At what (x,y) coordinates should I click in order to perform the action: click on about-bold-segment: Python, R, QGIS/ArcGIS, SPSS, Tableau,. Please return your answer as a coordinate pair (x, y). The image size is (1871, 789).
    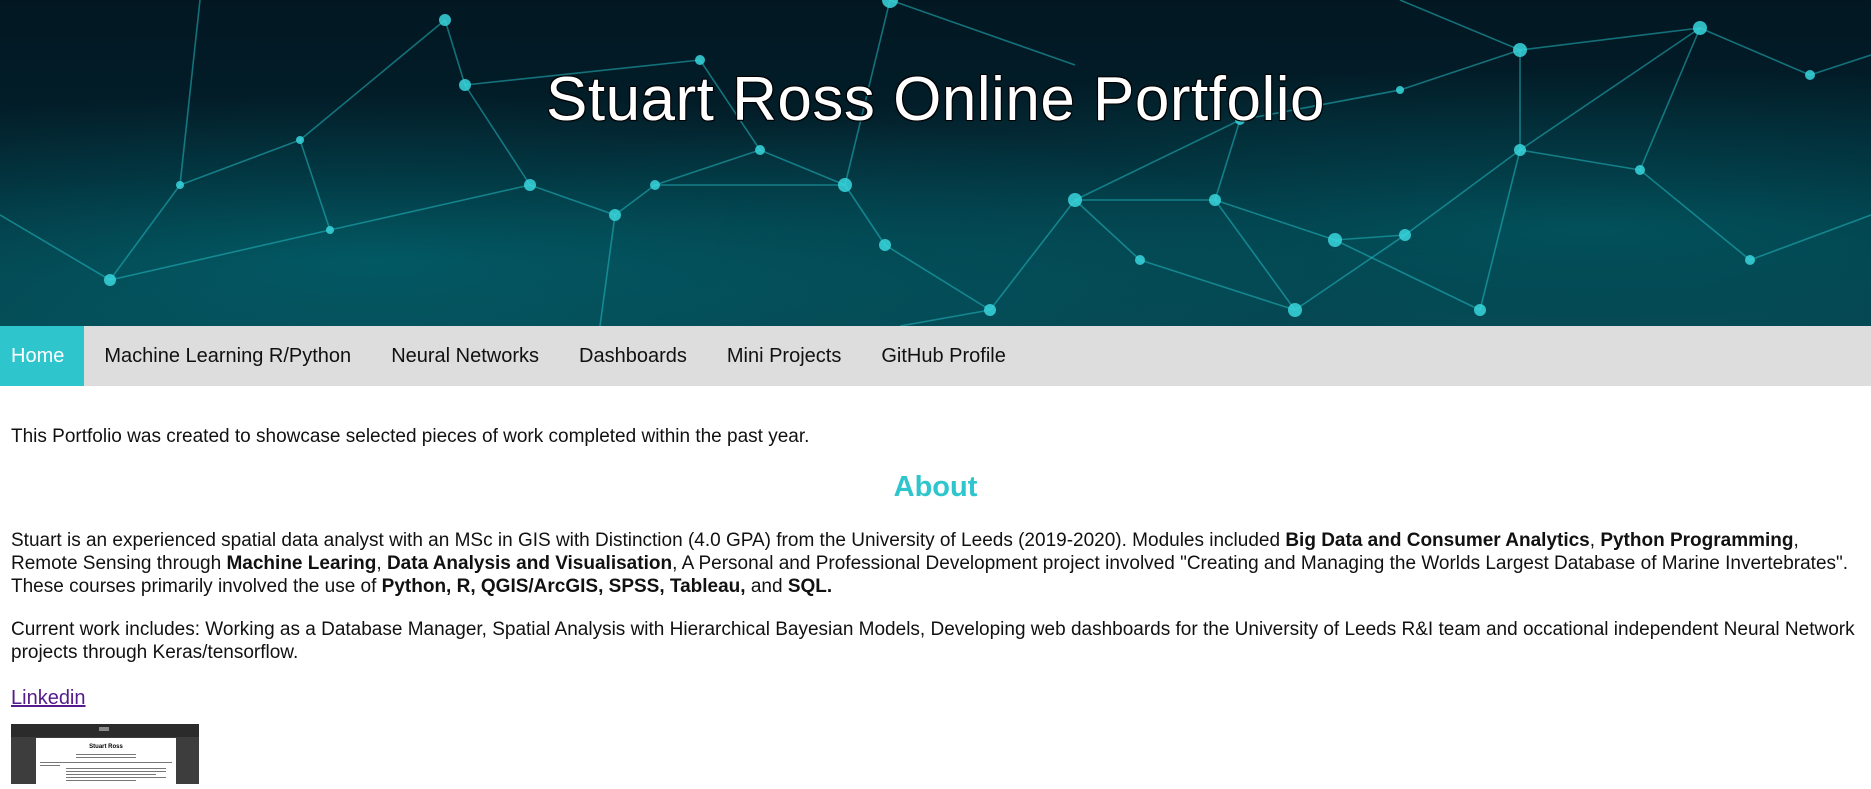
    Looking at the image, I should click on (563, 586).